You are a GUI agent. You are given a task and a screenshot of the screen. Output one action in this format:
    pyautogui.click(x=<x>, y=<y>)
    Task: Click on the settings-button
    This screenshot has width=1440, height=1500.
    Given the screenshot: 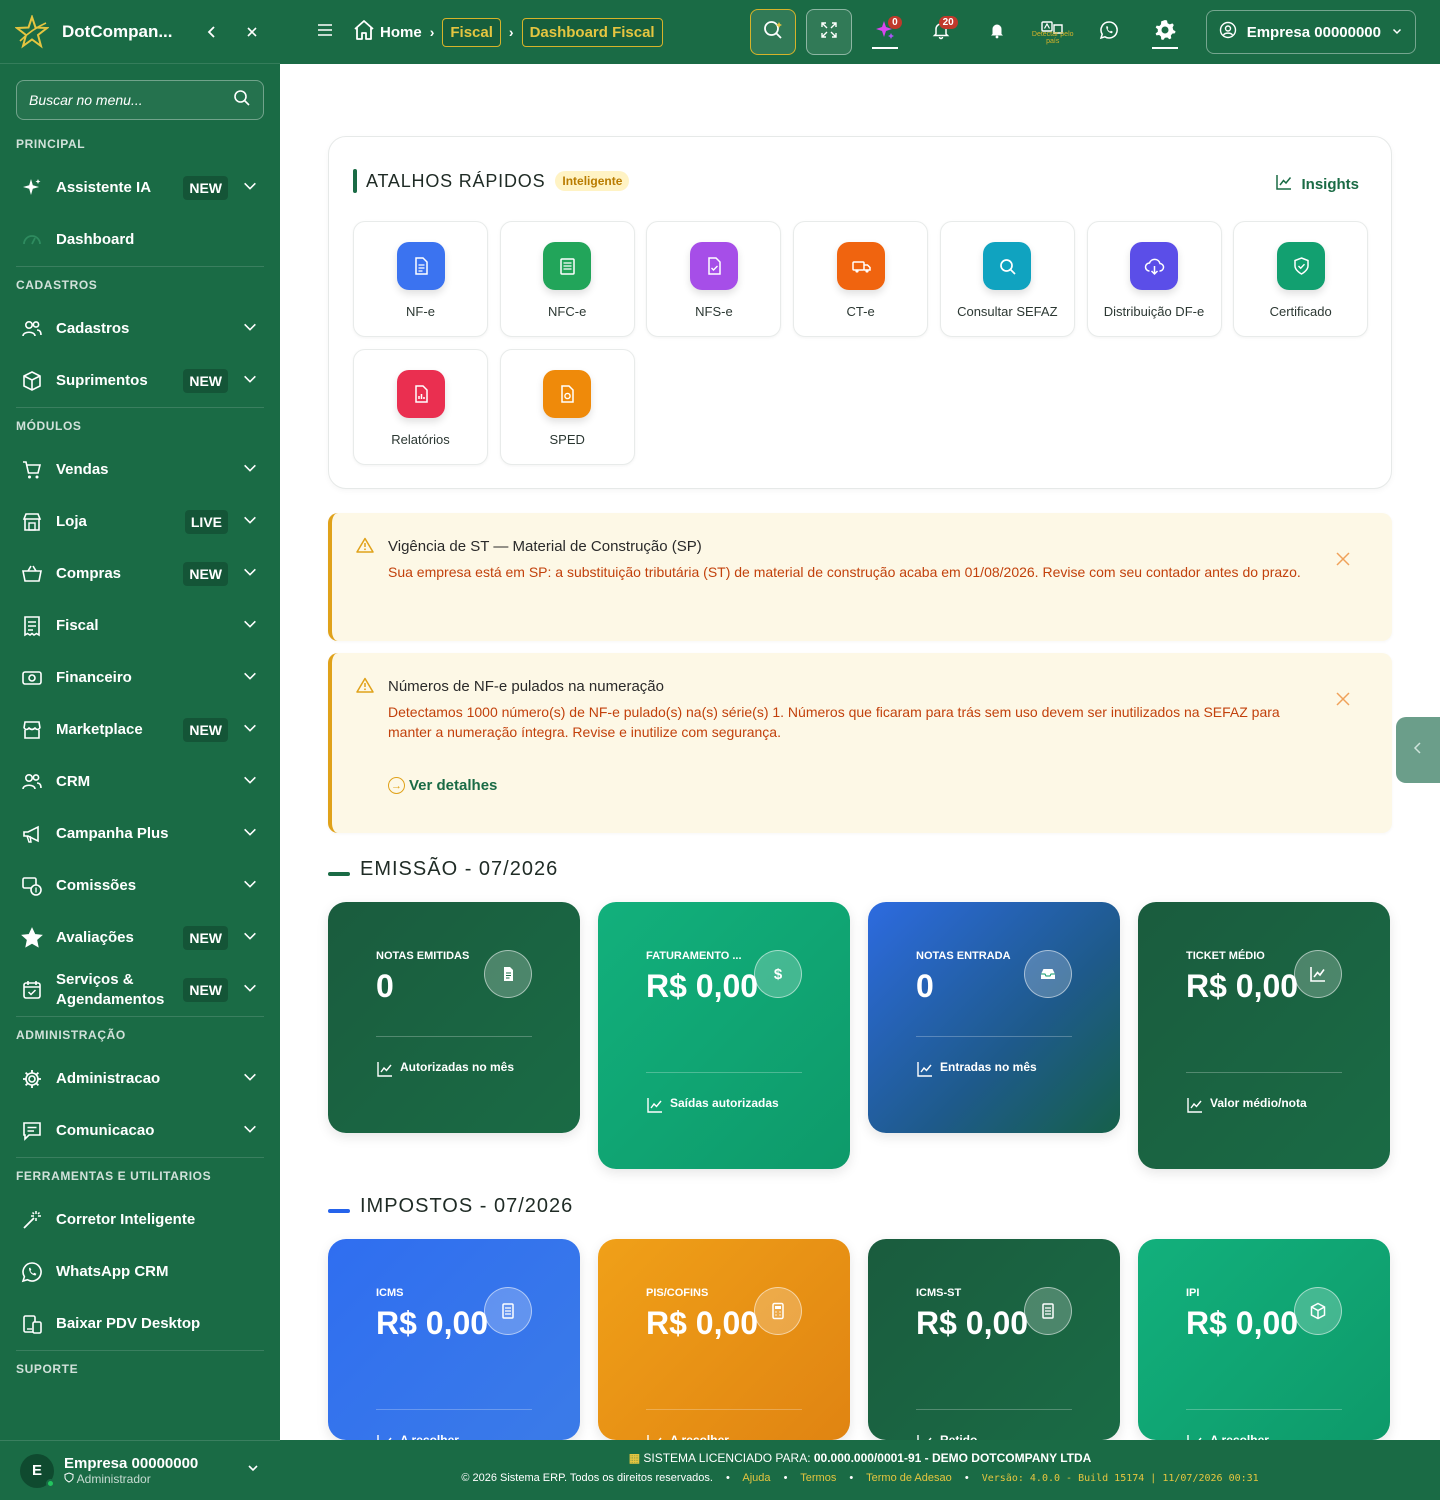 What is the action you would take?
    pyautogui.click(x=1165, y=32)
    